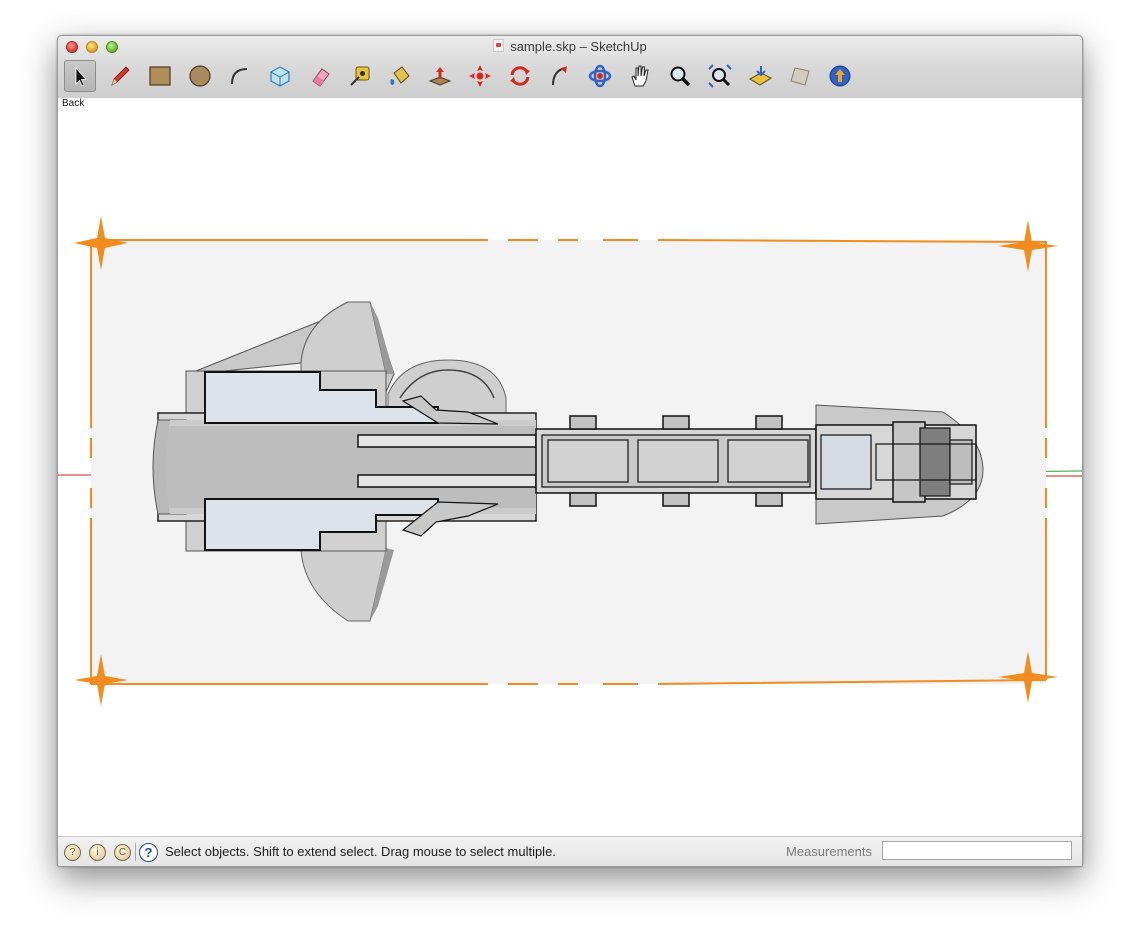 Image resolution: width=1138 pixels, height=944 pixels. I want to click on pencil-icon, so click(120, 76).